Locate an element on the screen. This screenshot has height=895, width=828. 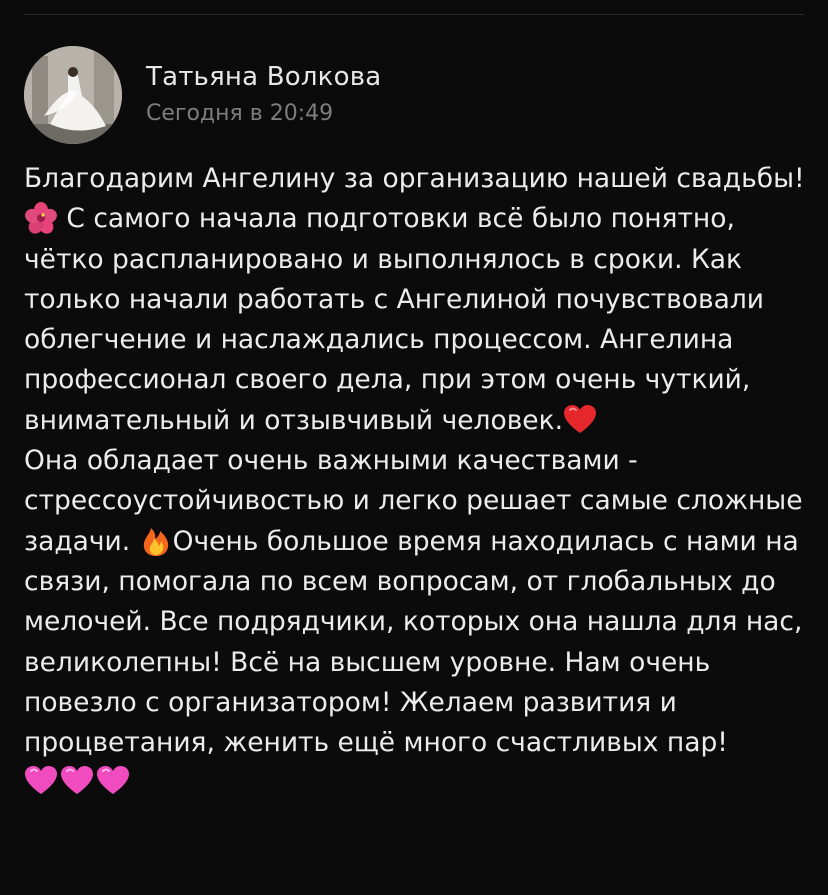
author-name: Татьяна Волкова is located at coordinates (263, 77).